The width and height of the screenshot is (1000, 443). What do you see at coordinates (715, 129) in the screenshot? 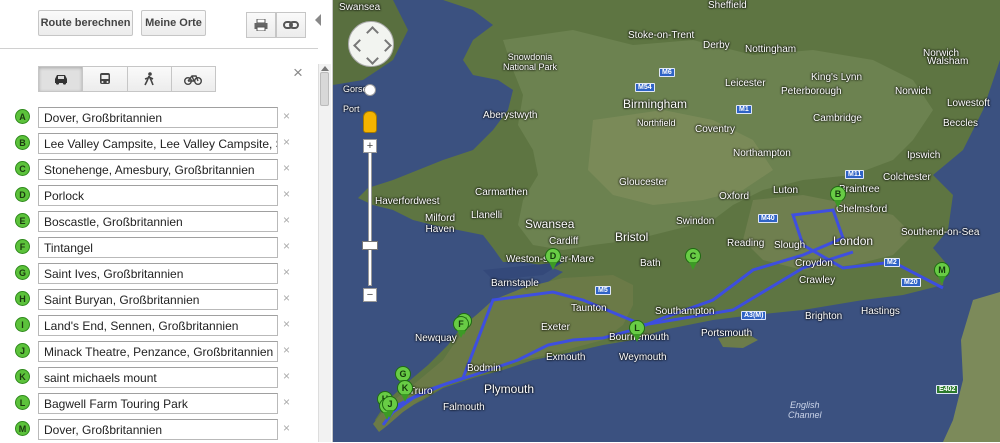
I see `map-label: Coventry` at bounding box center [715, 129].